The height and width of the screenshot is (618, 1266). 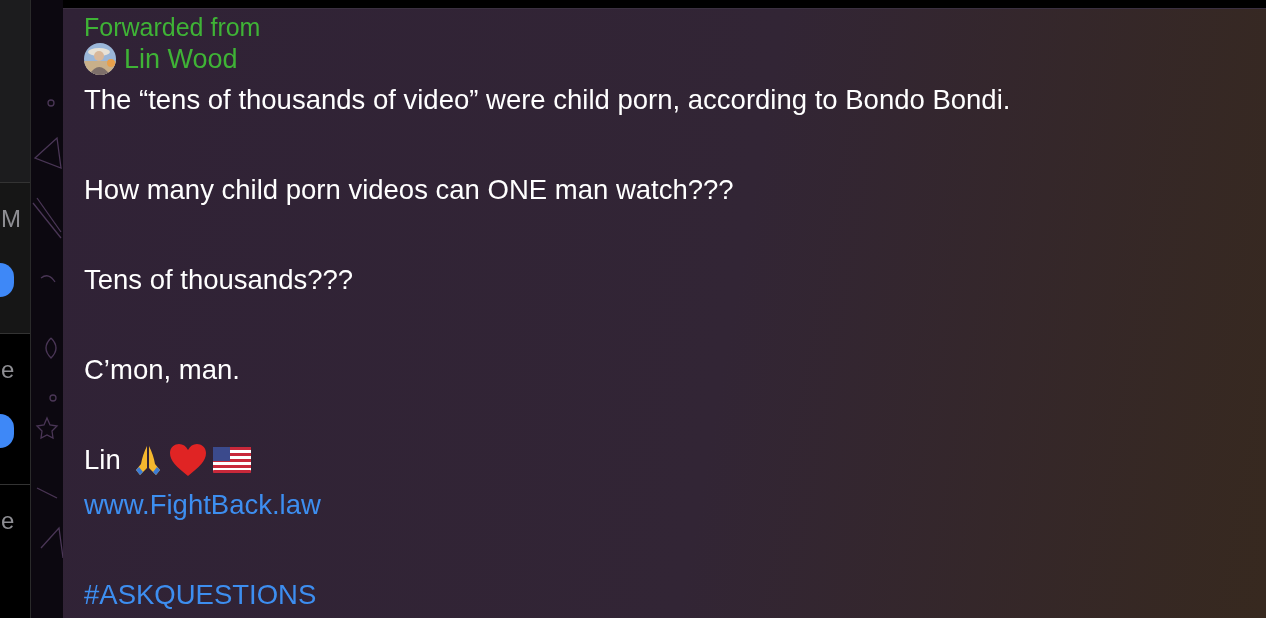 I want to click on chat-list-item: M, so click(x=15, y=258).